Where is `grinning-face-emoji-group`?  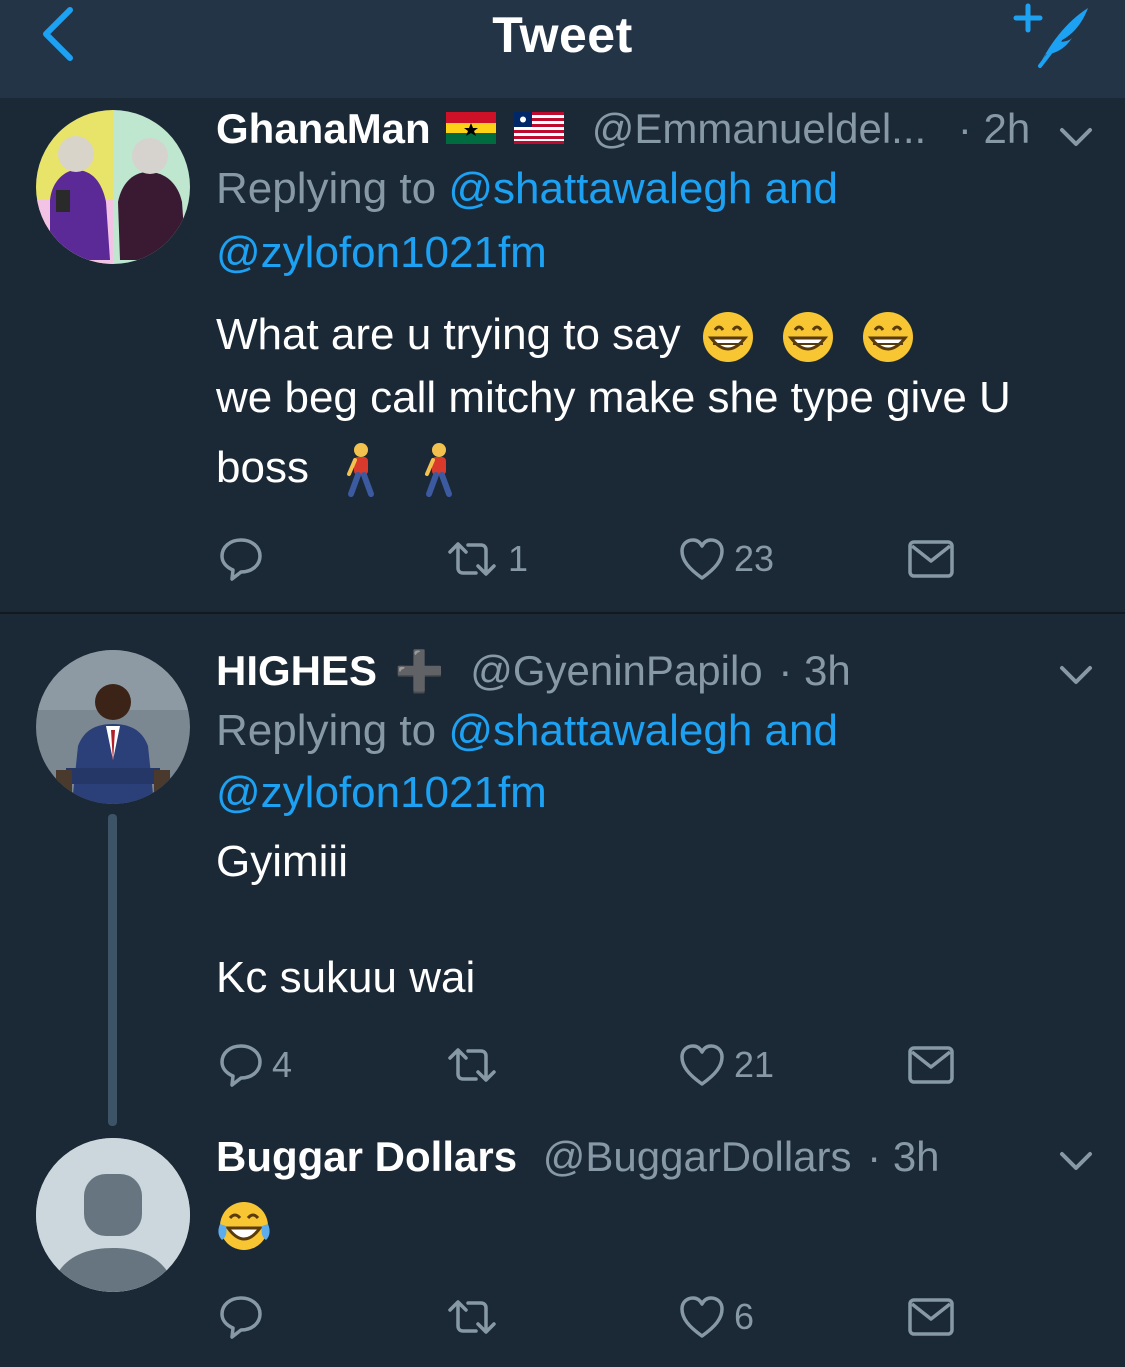 grinning-face-emoji-group is located at coordinates (808, 336).